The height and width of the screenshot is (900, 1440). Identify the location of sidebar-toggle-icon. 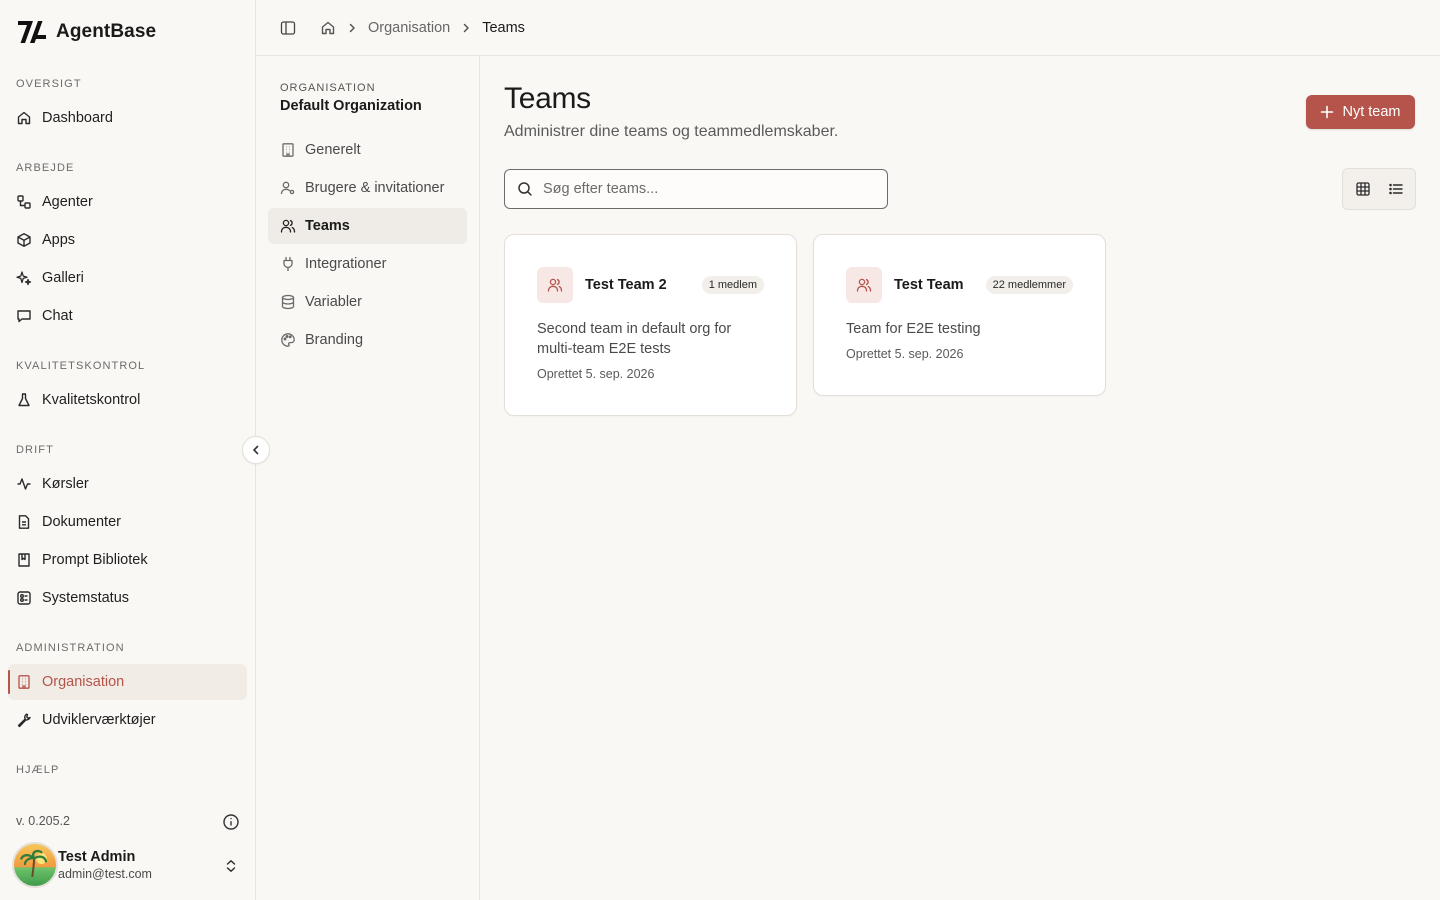
(288, 28).